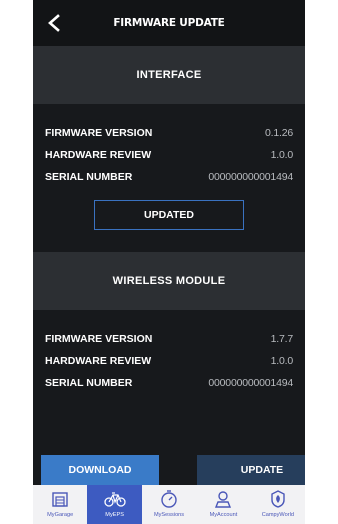 The image size is (338, 524). I want to click on campyworld-icon, so click(278, 499).